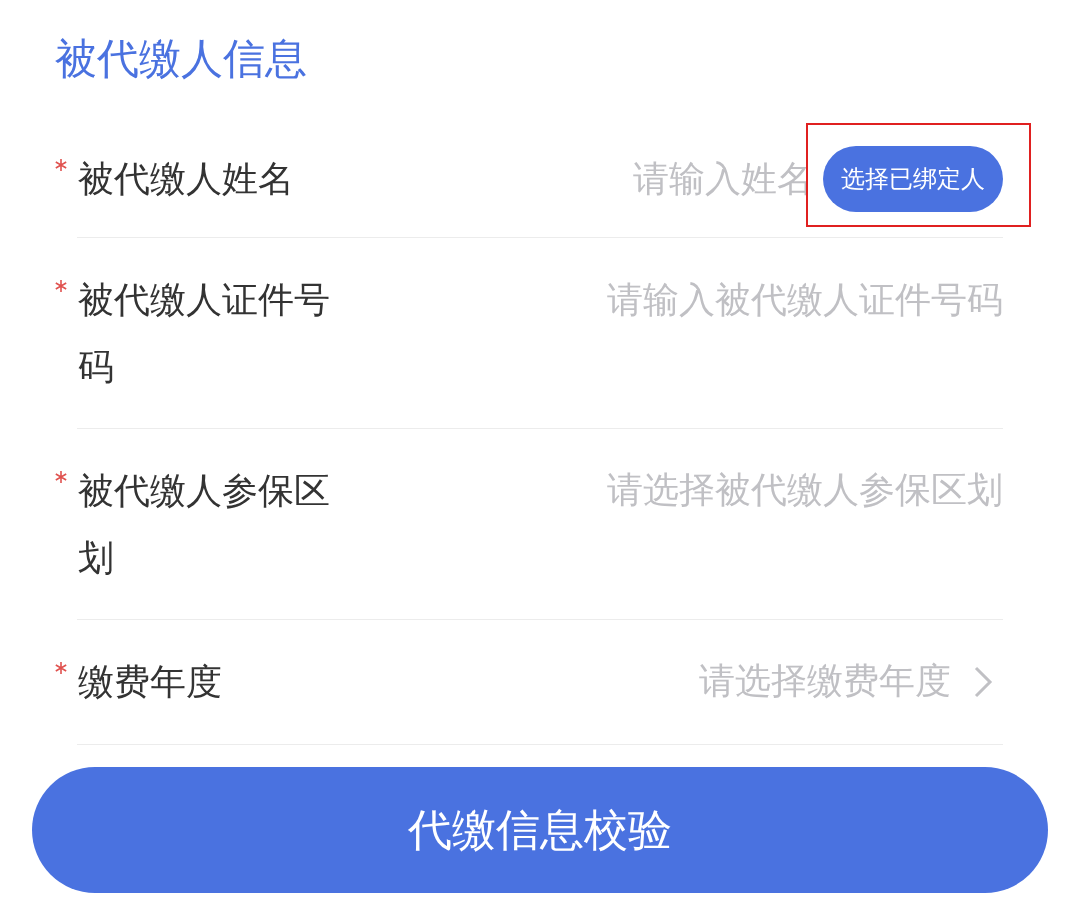  Describe the element at coordinates (204, 333) in the screenshot. I see `field-label: 被代缴人证件号码` at that location.